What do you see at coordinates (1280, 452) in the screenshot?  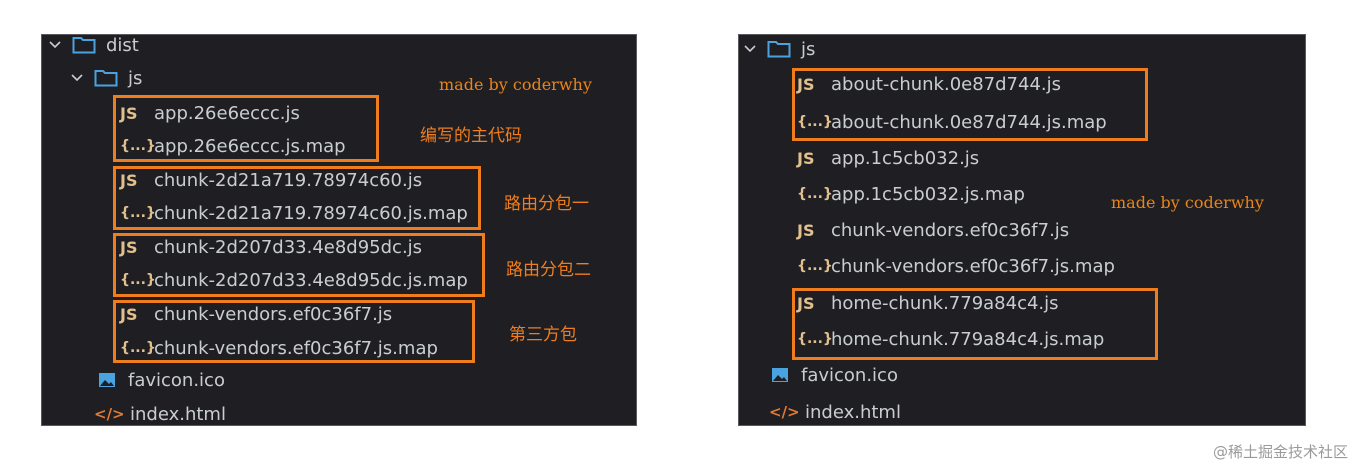 I see `watermark: @稀土掘金技术社区` at bounding box center [1280, 452].